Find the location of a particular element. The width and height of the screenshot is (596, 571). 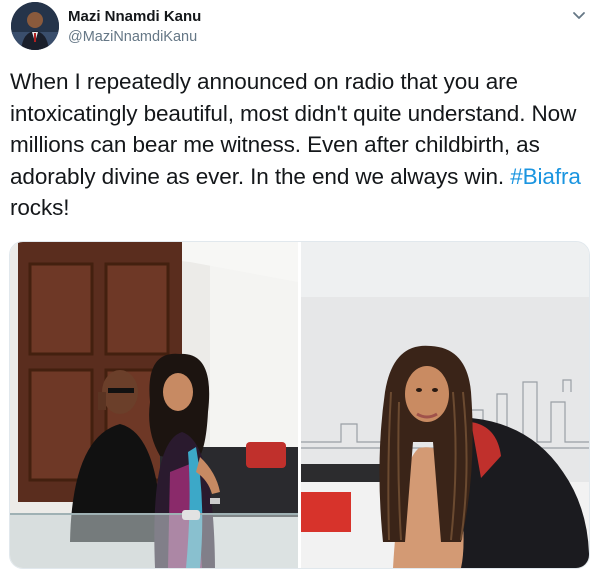

tweet-text-tail: rocks! is located at coordinates (40, 207).